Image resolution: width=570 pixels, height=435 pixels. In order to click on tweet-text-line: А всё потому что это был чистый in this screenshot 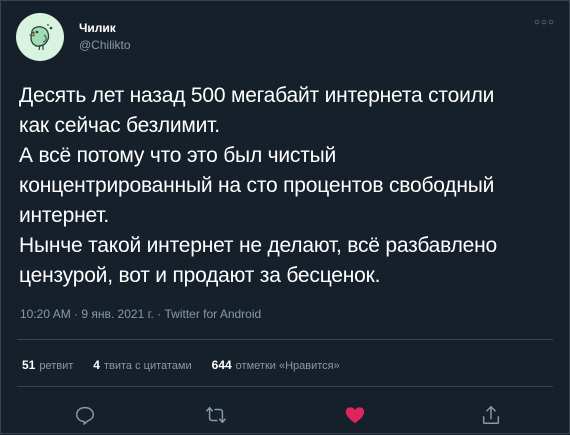, I will do `click(178, 155)`.